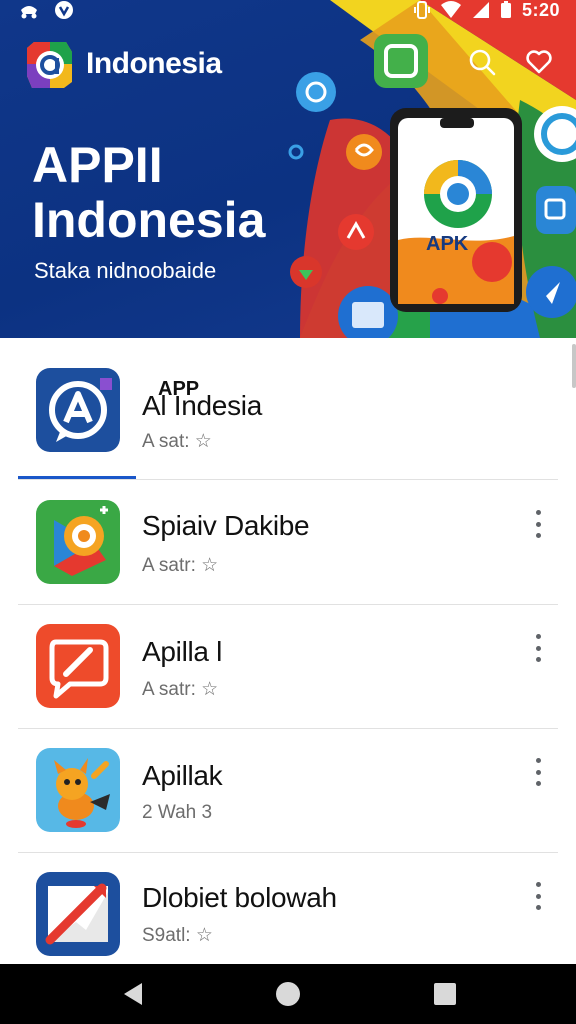 The image size is (576, 1024). I want to click on app-meta: S9atl: ☆, so click(177, 935).